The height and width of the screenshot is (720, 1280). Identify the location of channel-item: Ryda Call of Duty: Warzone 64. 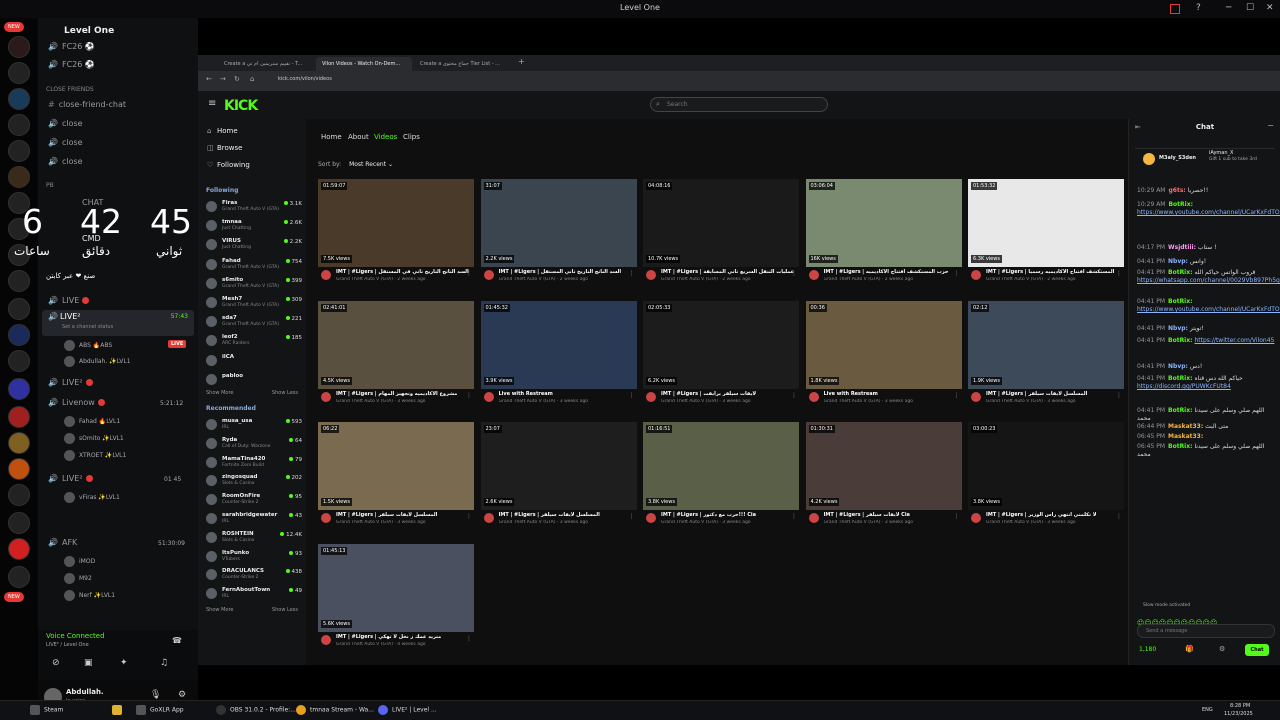
(254, 444).